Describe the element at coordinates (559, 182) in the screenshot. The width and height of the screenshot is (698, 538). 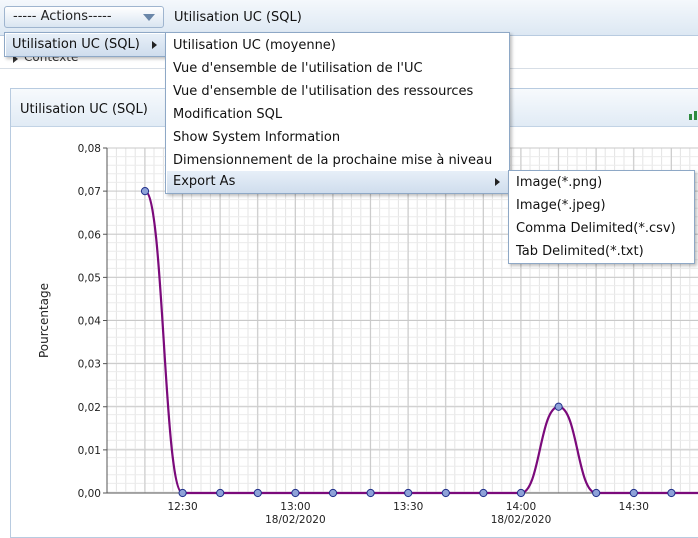
I see `menu-item-label: Image(*.png)` at that location.